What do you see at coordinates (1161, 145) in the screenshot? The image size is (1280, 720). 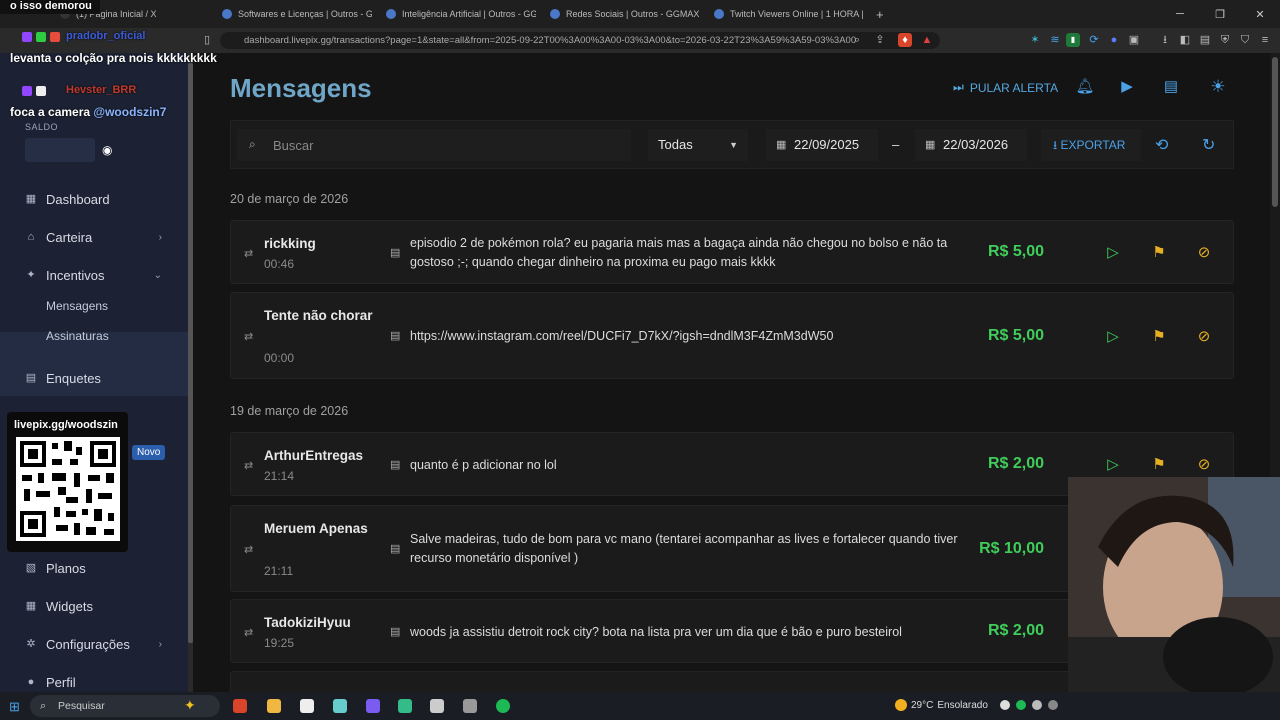 I see `sync-icon: ⟲` at bounding box center [1161, 145].